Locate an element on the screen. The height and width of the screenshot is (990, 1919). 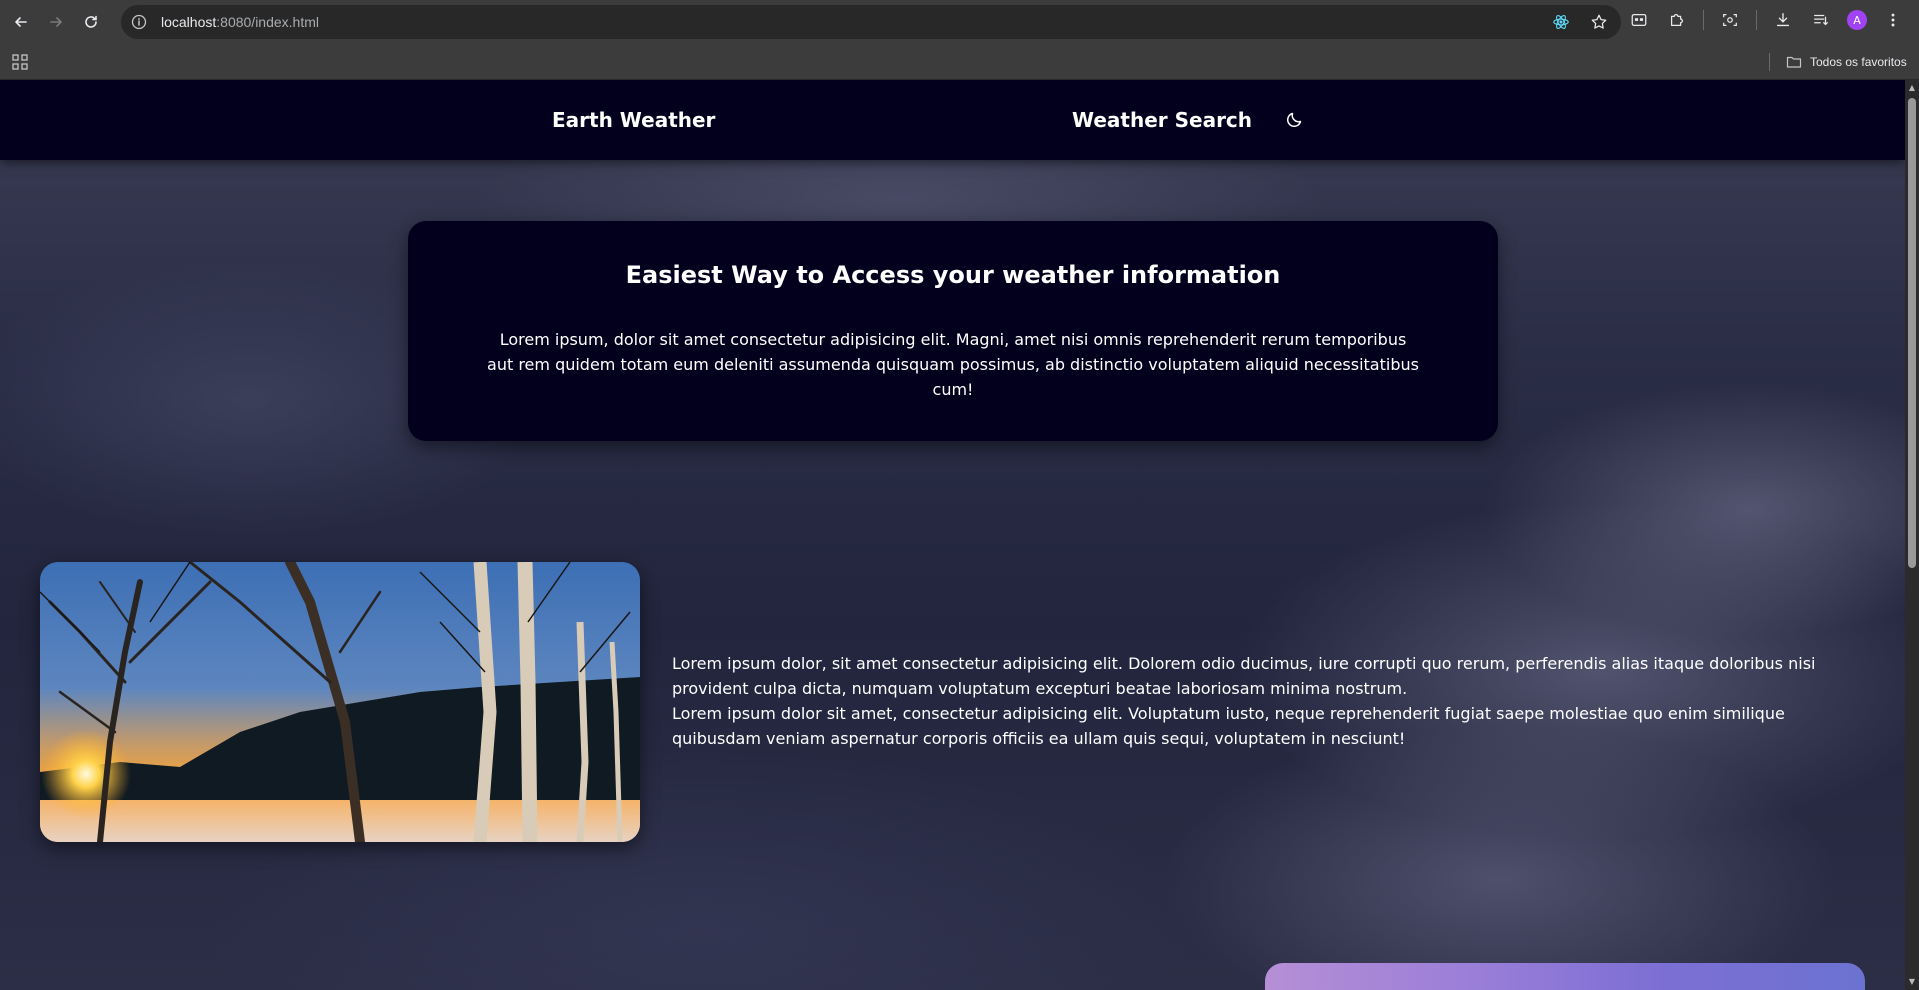
forward-button is located at coordinates (56, 22).